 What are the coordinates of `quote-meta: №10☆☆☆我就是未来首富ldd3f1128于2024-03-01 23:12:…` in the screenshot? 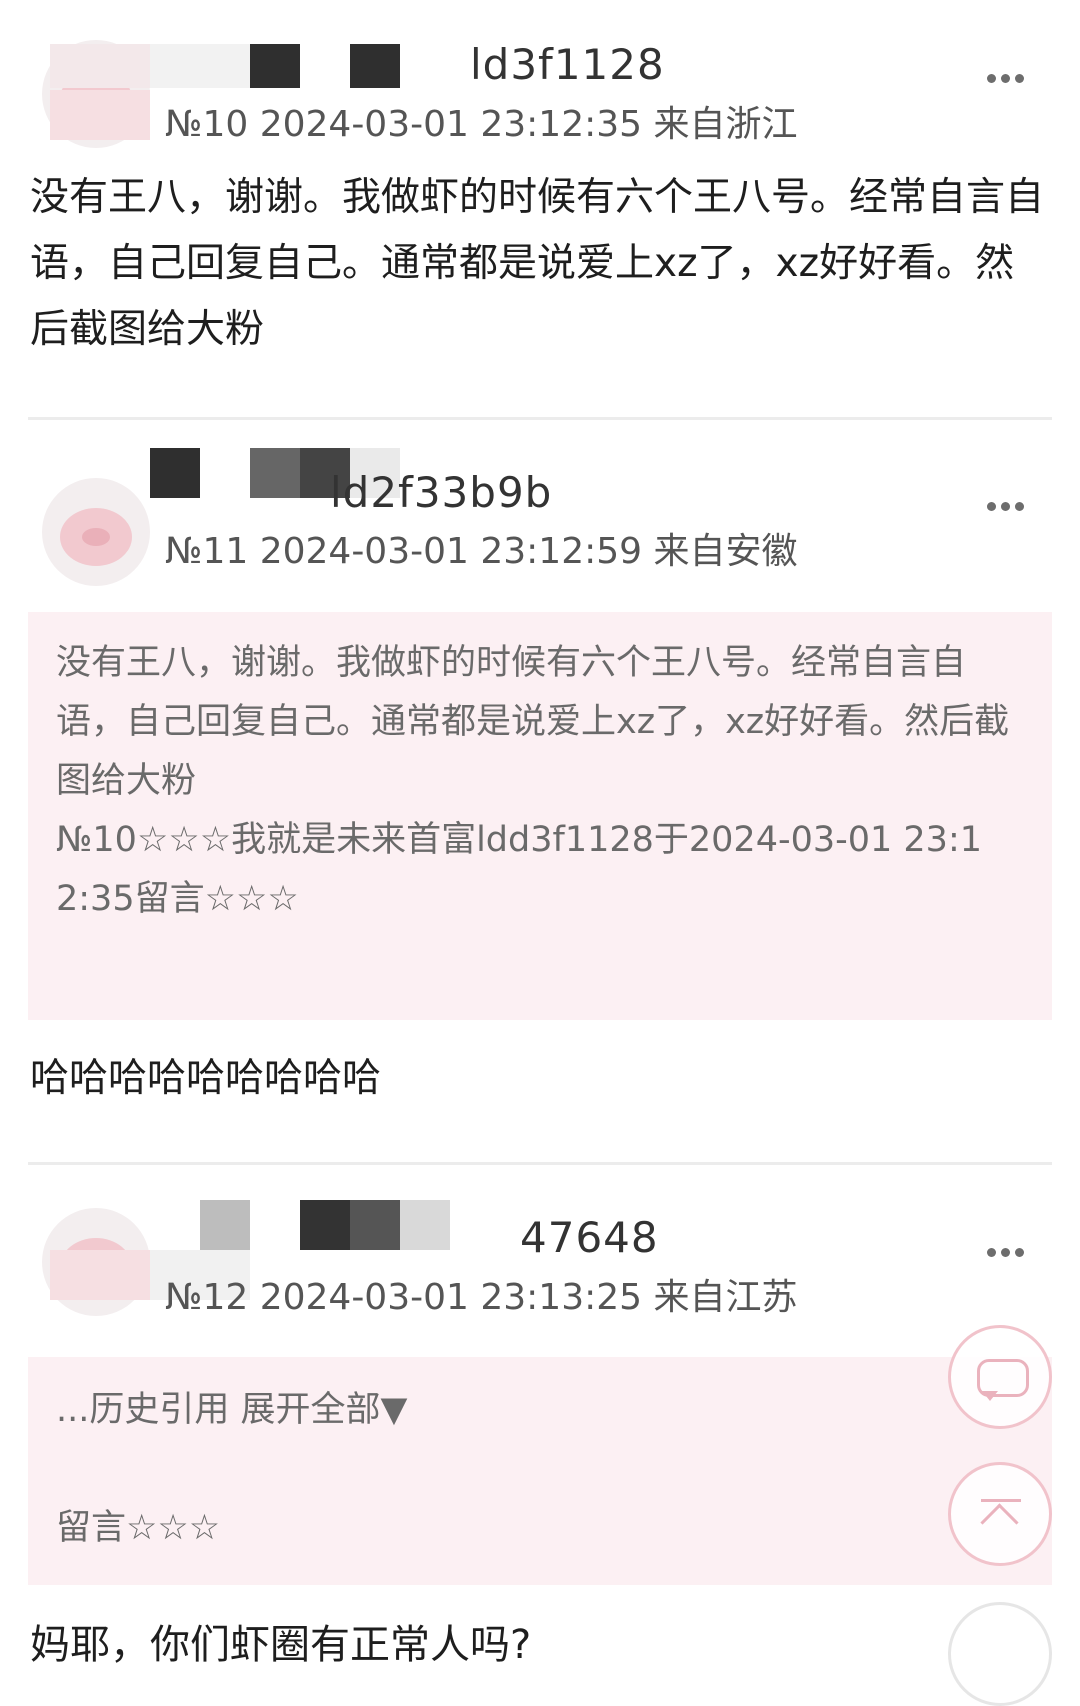 It's located at (519, 869).